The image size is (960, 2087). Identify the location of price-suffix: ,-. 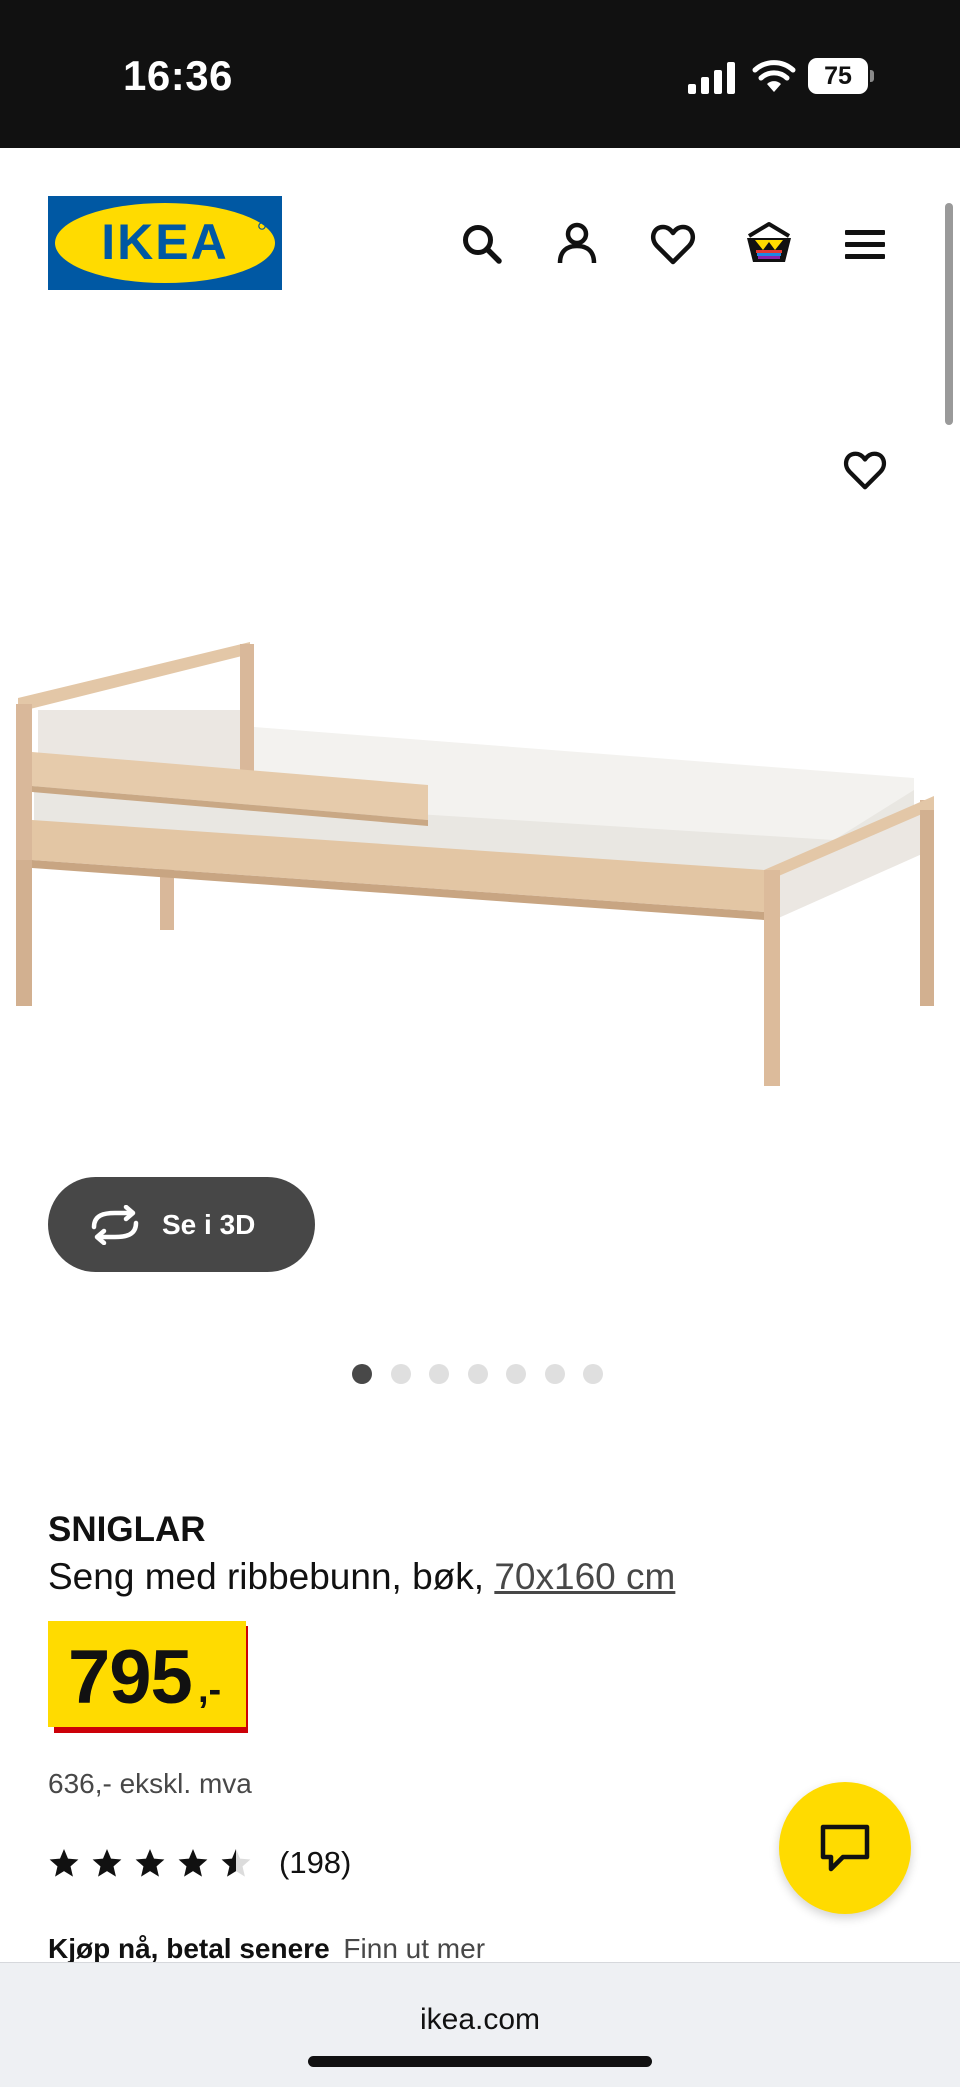
(210, 1690).